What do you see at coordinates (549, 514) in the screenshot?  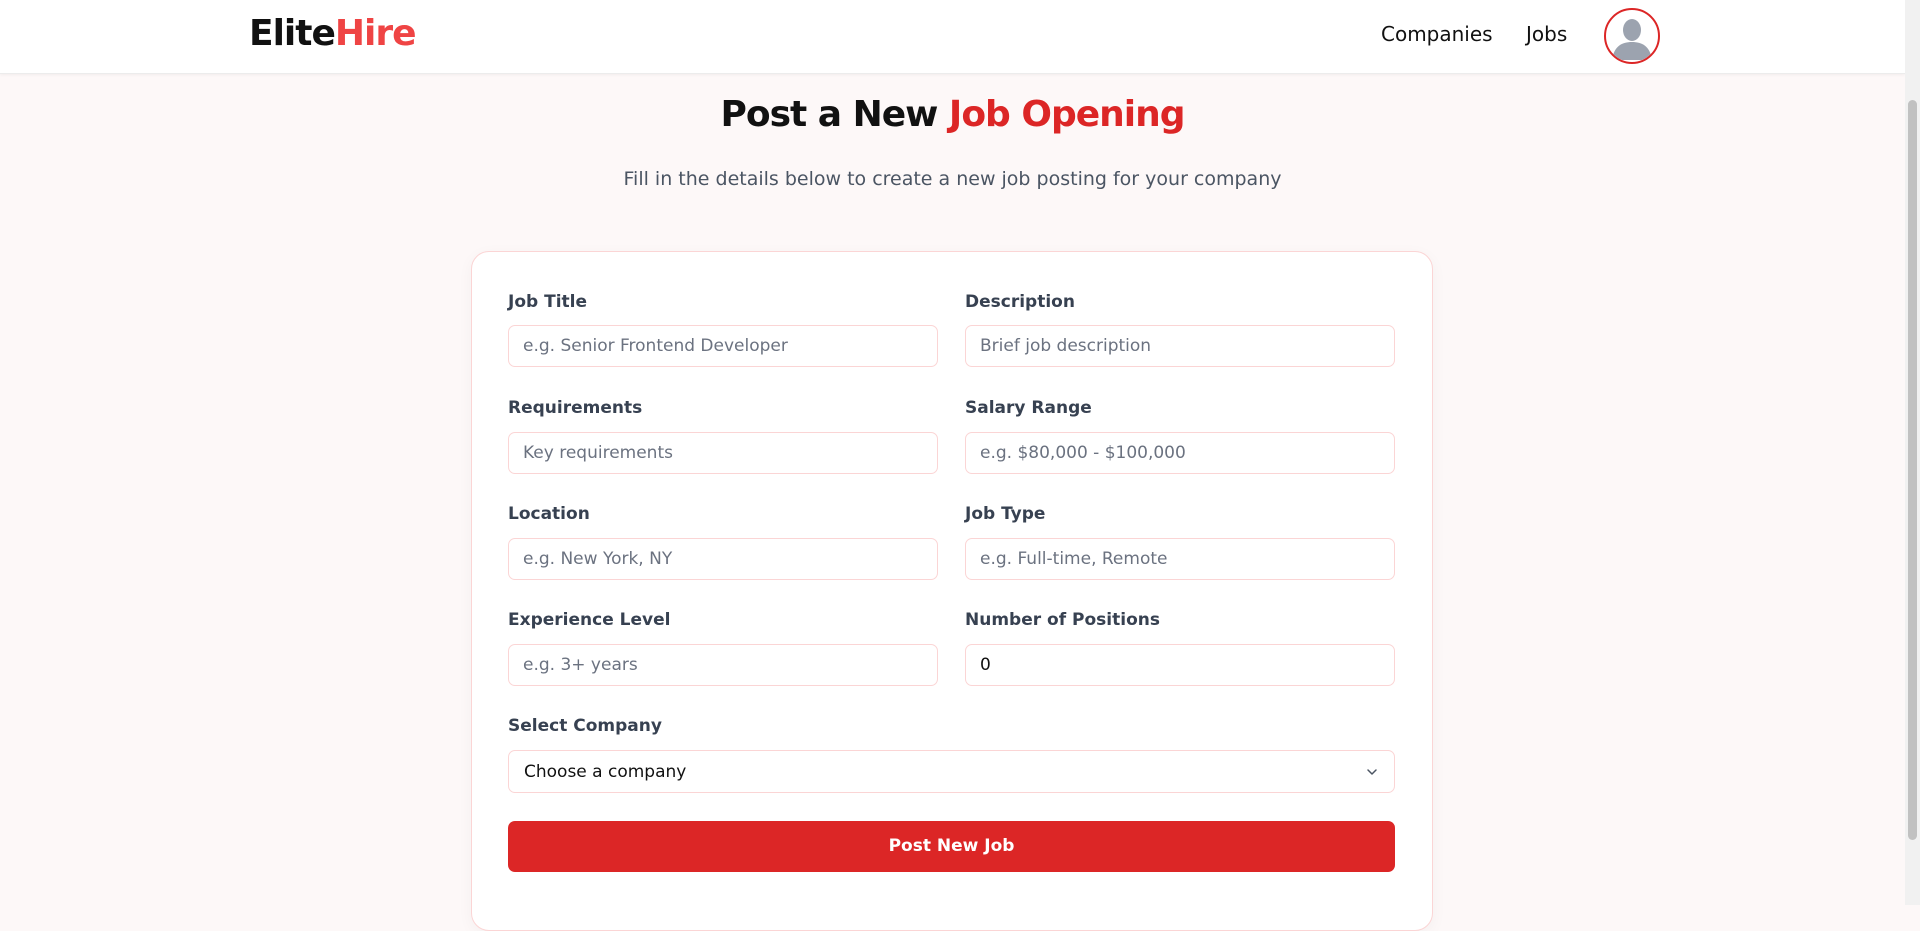 I see `location-label: Location` at bounding box center [549, 514].